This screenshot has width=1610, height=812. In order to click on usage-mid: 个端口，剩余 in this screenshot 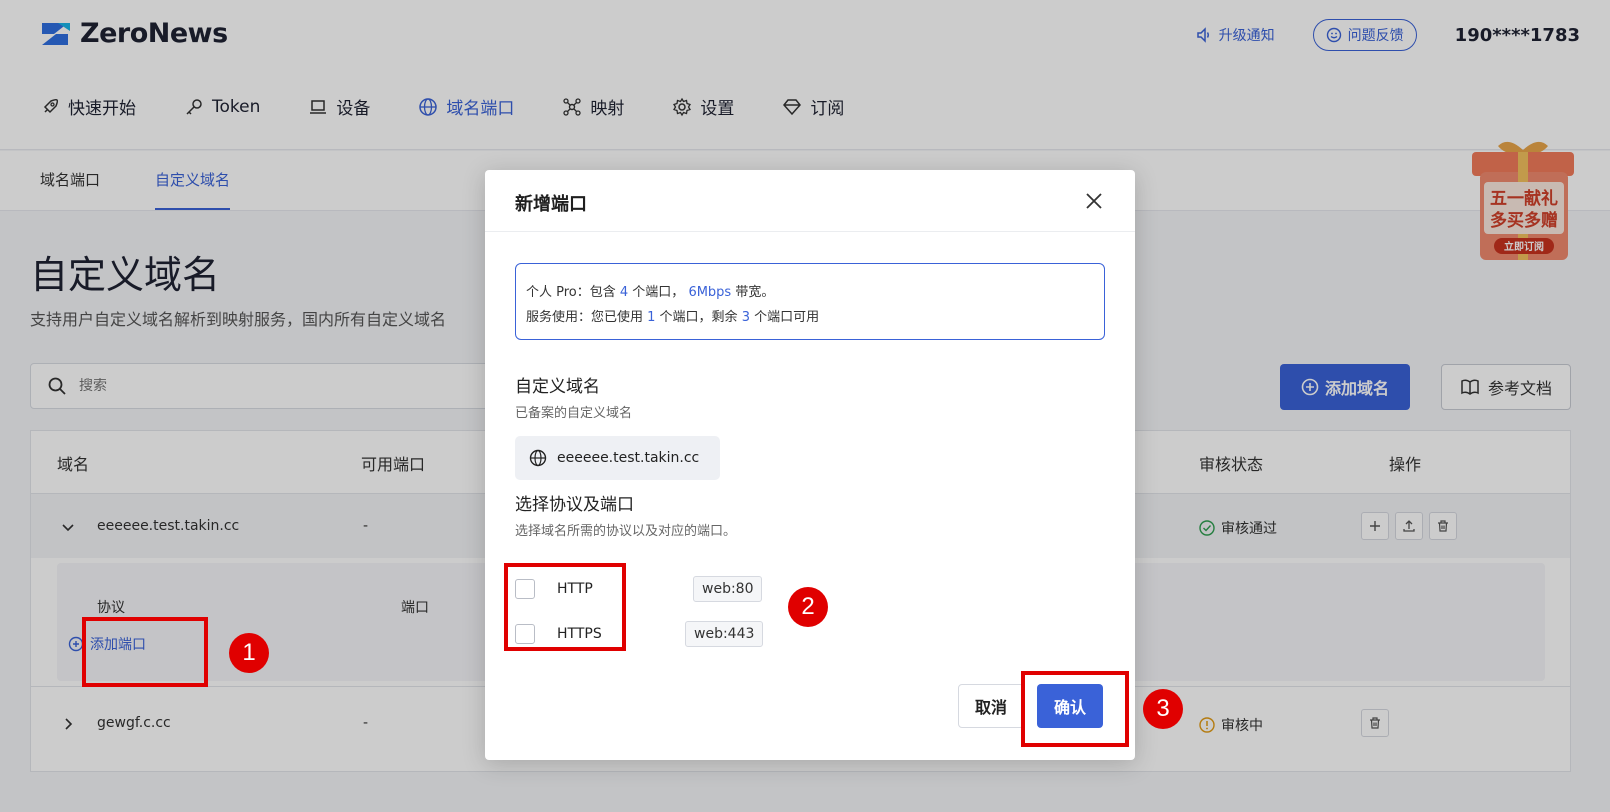, I will do `click(698, 317)`.